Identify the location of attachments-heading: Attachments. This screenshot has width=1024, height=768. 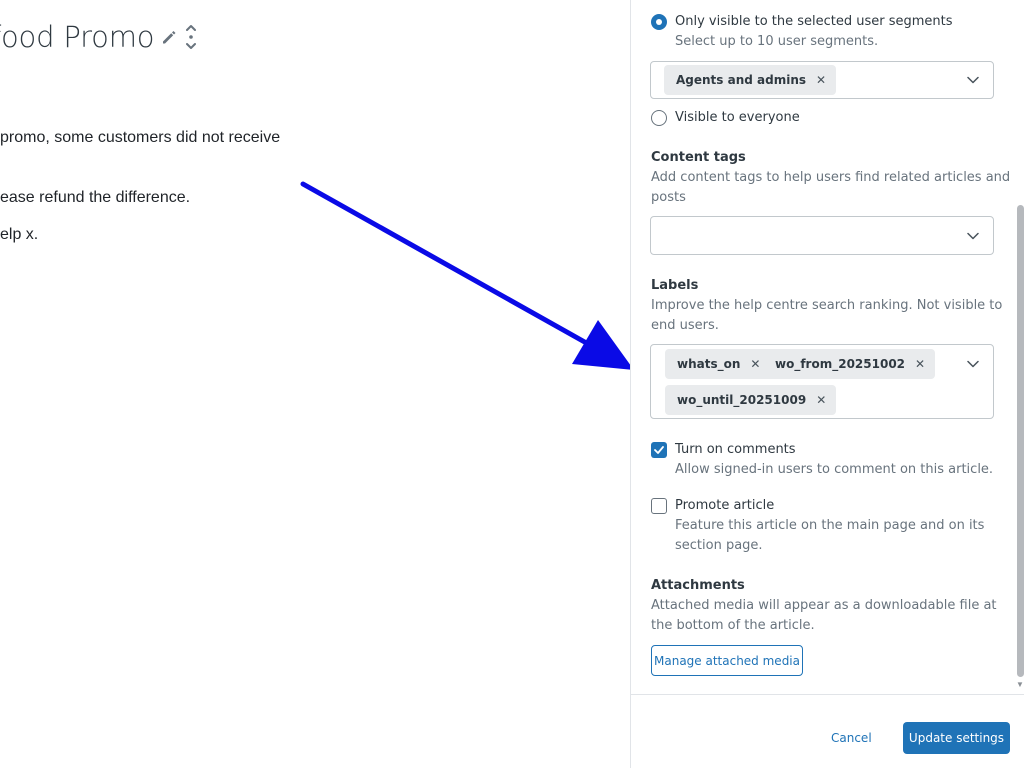
(698, 585).